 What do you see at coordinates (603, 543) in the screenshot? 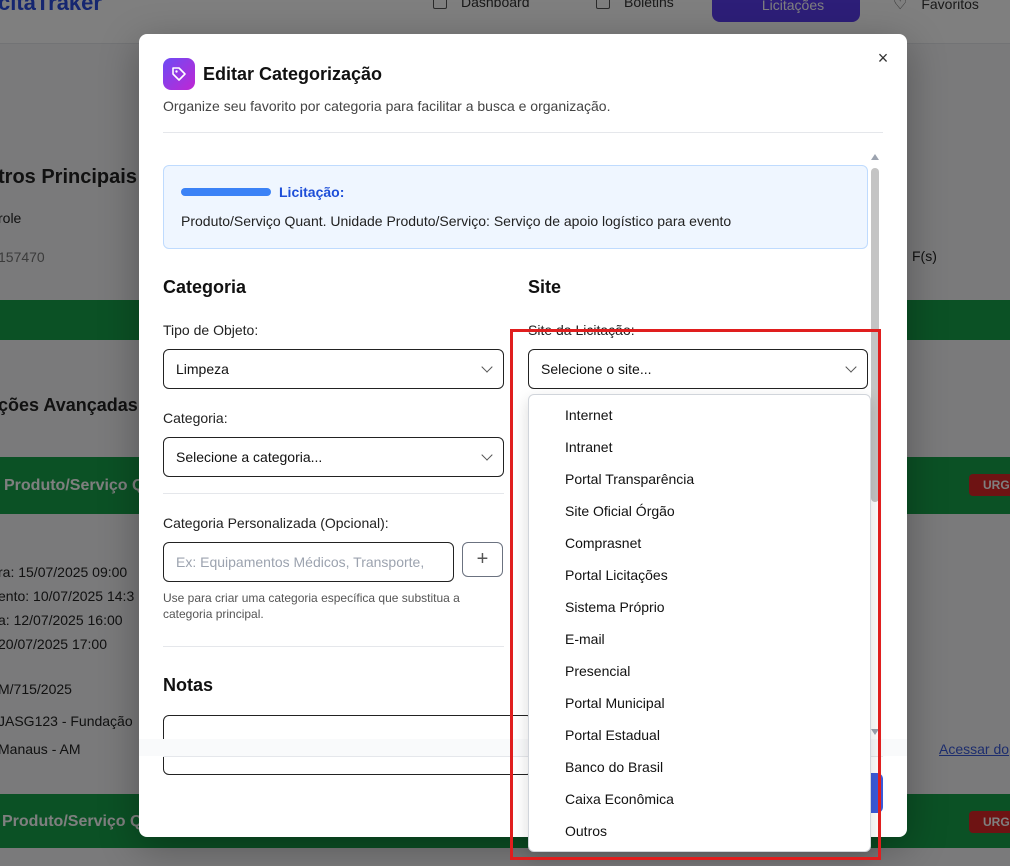
I see `site-option-comprasnet: Comprasnet` at bounding box center [603, 543].